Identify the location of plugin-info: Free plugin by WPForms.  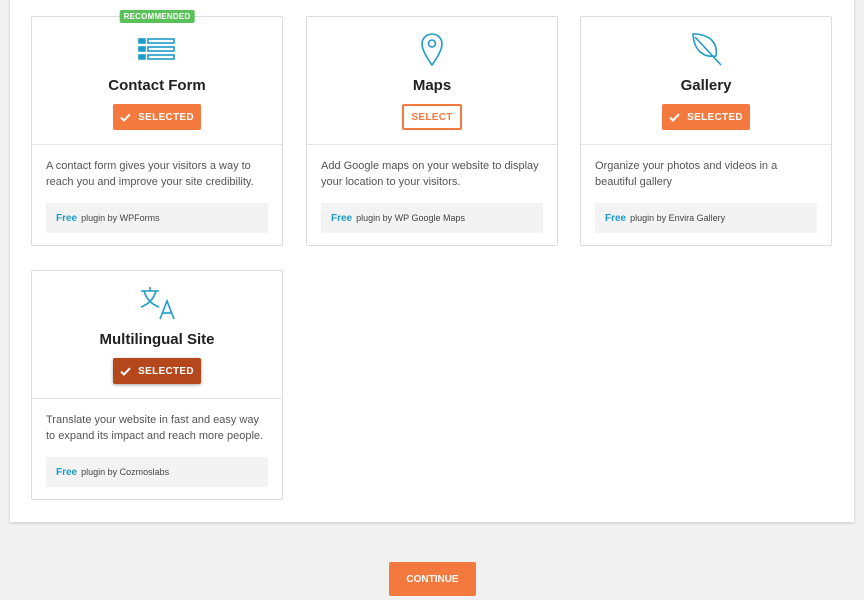
(157, 218).